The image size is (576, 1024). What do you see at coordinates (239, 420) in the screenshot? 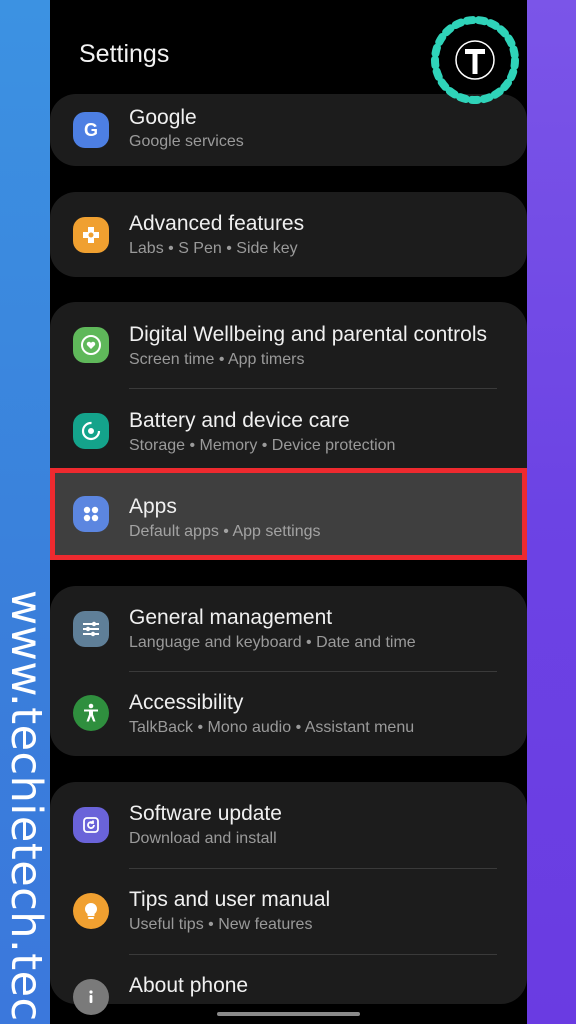
I see `item-title: Battery and device care` at bounding box center [239, 420].